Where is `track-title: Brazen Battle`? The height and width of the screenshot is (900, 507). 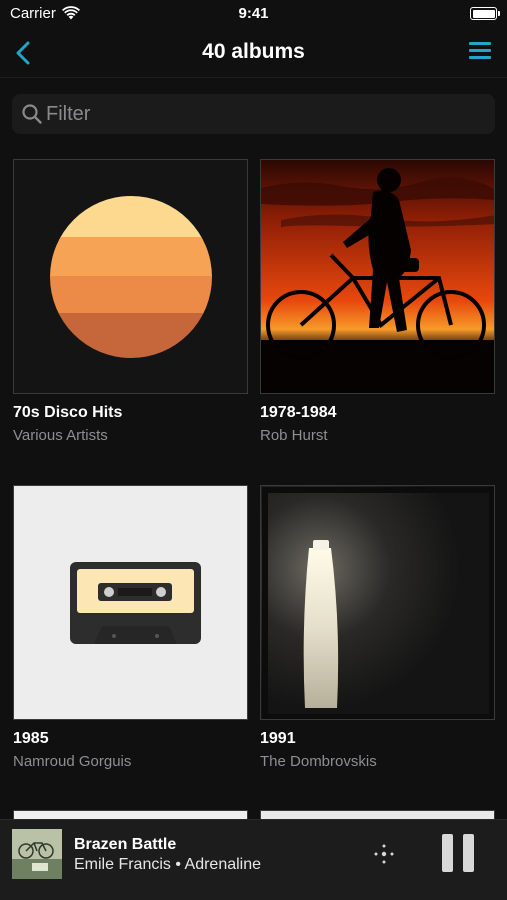
track-title: Brazen Battle is located at coordinates (125, 844).